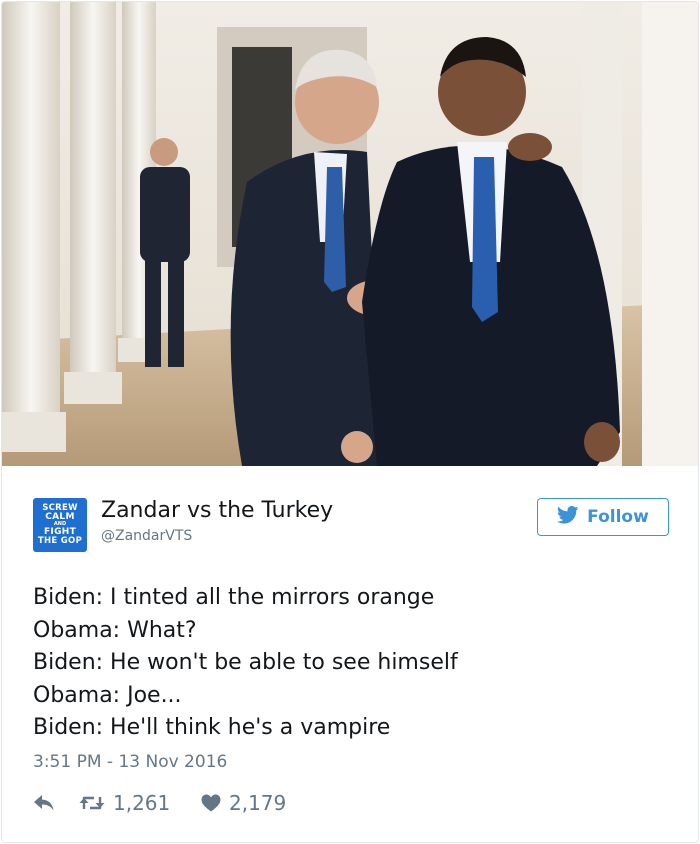  Describe the element at coordinates (92, 803) in the screenshot. I see `retweet-icon` at that location.